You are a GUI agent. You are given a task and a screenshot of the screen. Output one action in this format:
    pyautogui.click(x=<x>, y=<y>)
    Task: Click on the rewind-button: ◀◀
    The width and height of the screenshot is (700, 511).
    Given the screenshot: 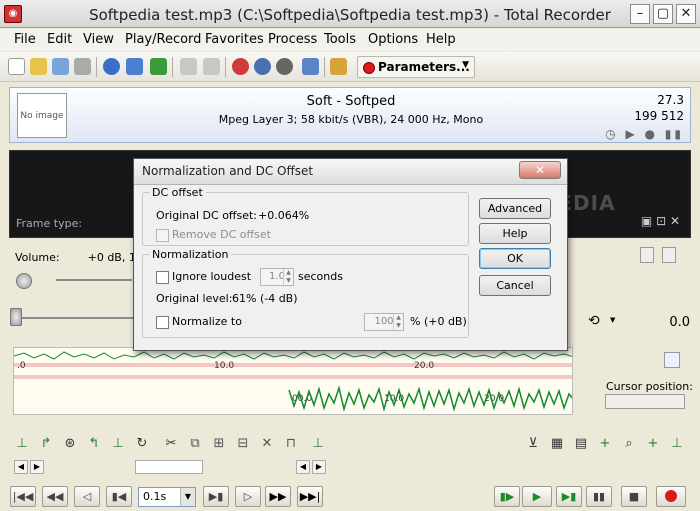 What is the action you would take?
    pyautogui.click(x=55, y=496)
    